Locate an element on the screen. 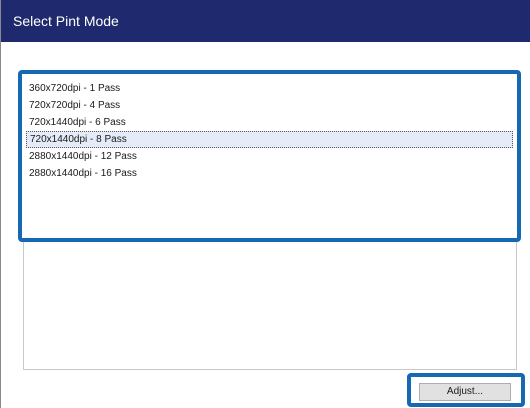  print-mode-item: 720x1440dpi - 6 Pass is located at coordinates (269, 122).